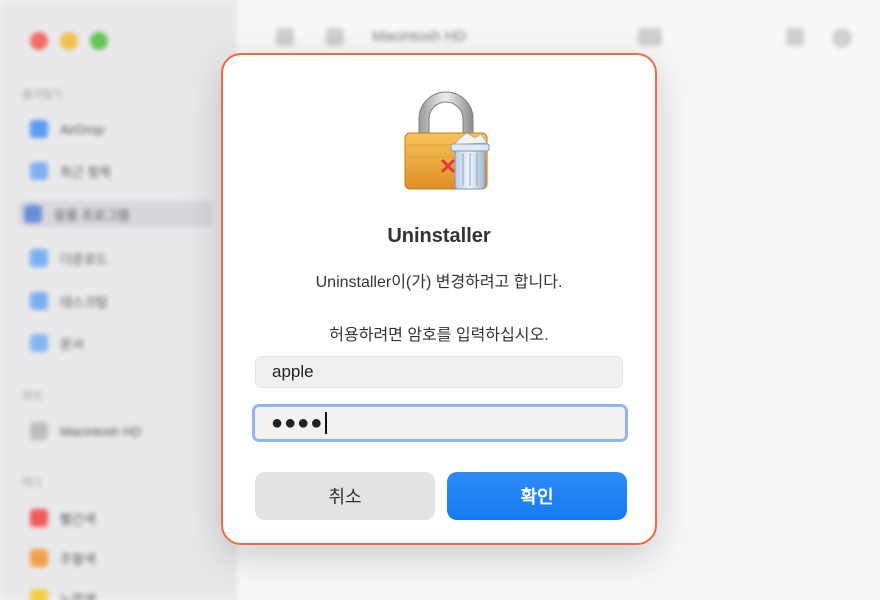  I want to click on sidebar-item: Macintosh HD, so click(119, 431).